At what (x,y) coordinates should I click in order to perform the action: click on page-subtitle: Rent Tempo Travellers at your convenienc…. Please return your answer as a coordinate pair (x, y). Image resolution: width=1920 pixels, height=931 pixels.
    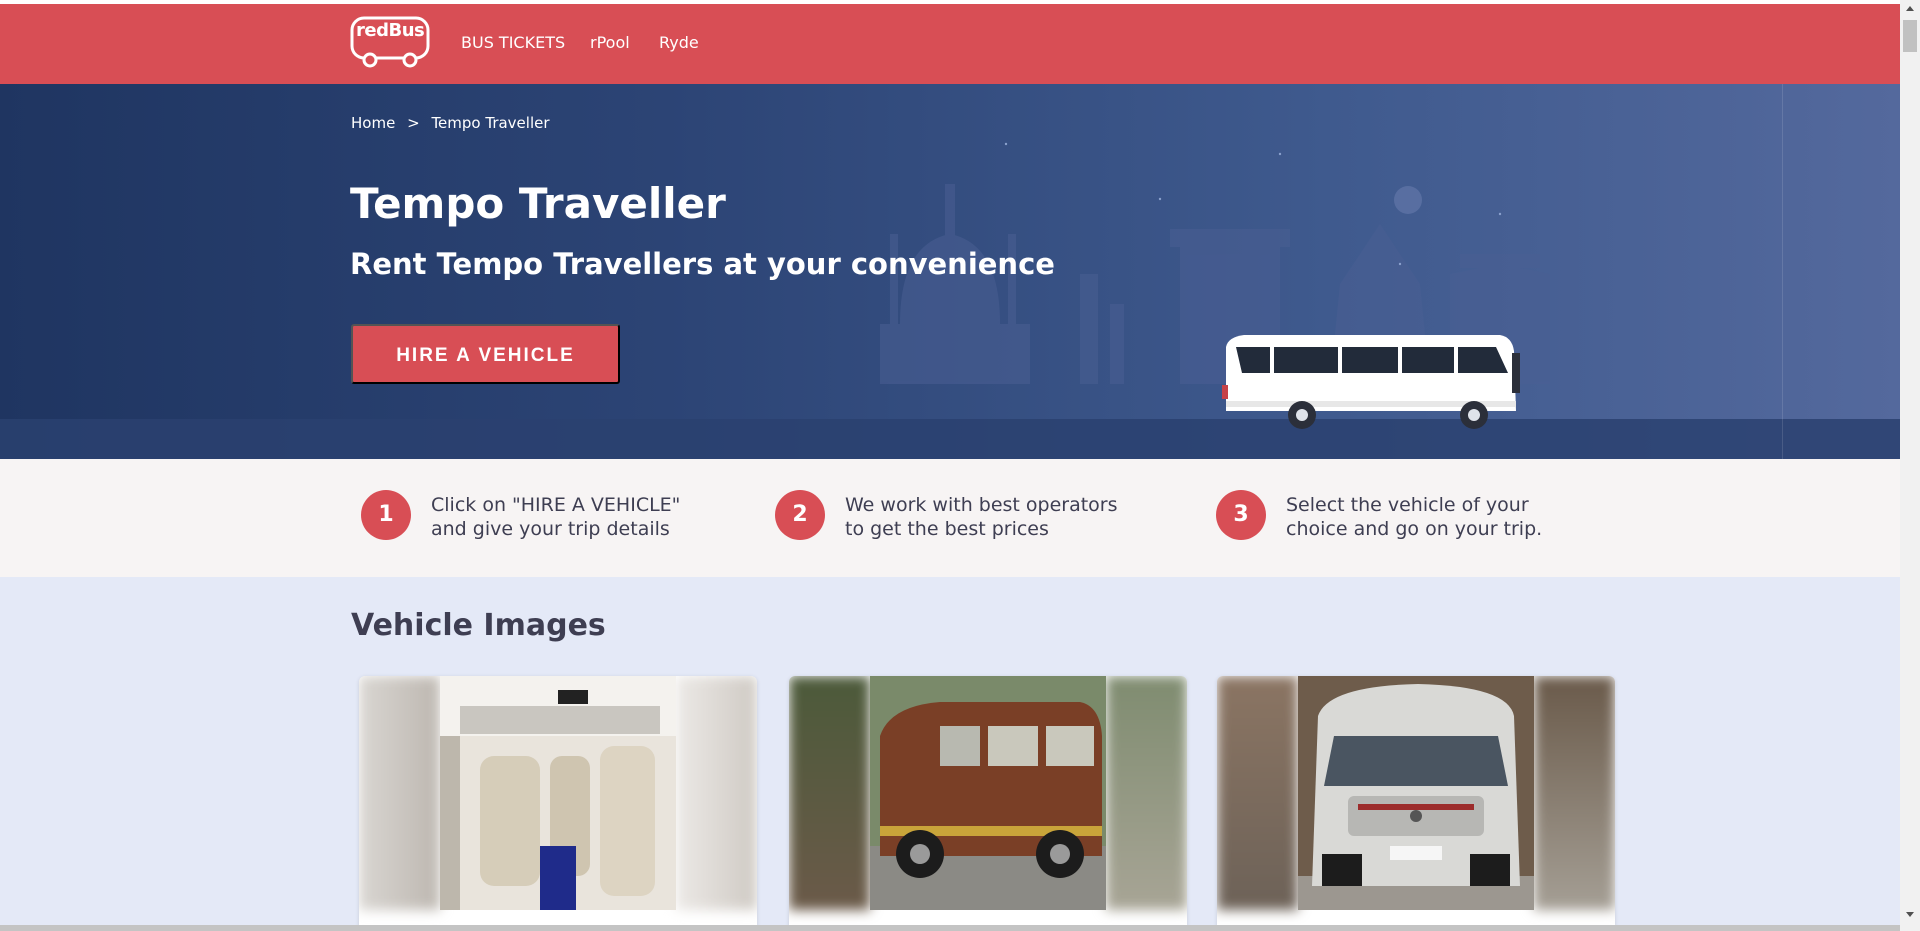
    Looking at the image, I should click on (702, 264).